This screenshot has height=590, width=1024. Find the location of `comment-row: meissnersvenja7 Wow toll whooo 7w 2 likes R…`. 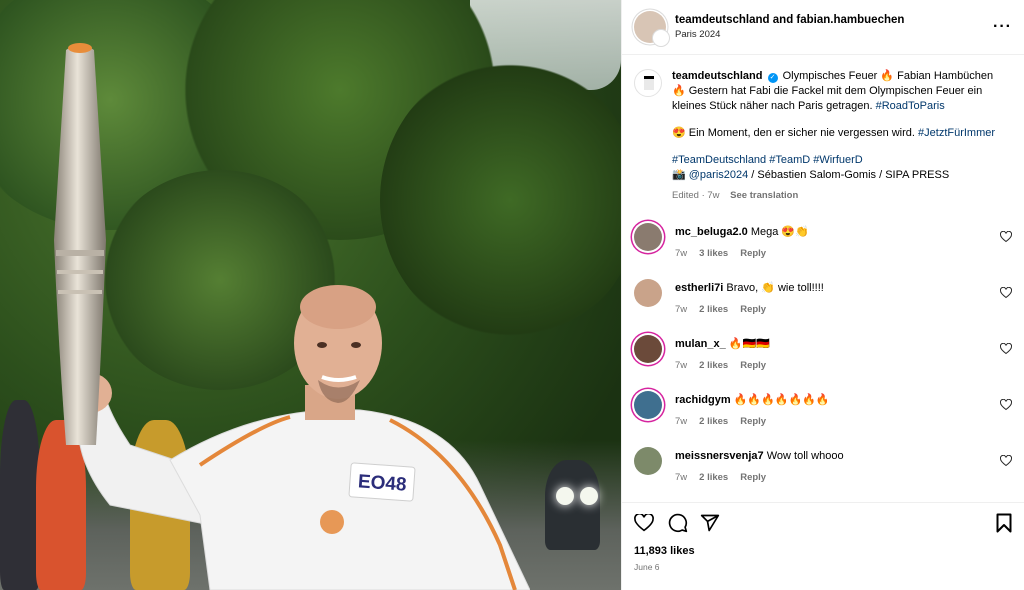

comment-row: meissnersvenja7 Wow toll whooo 7w 2 likes R… is located at coordinates (823, 465).